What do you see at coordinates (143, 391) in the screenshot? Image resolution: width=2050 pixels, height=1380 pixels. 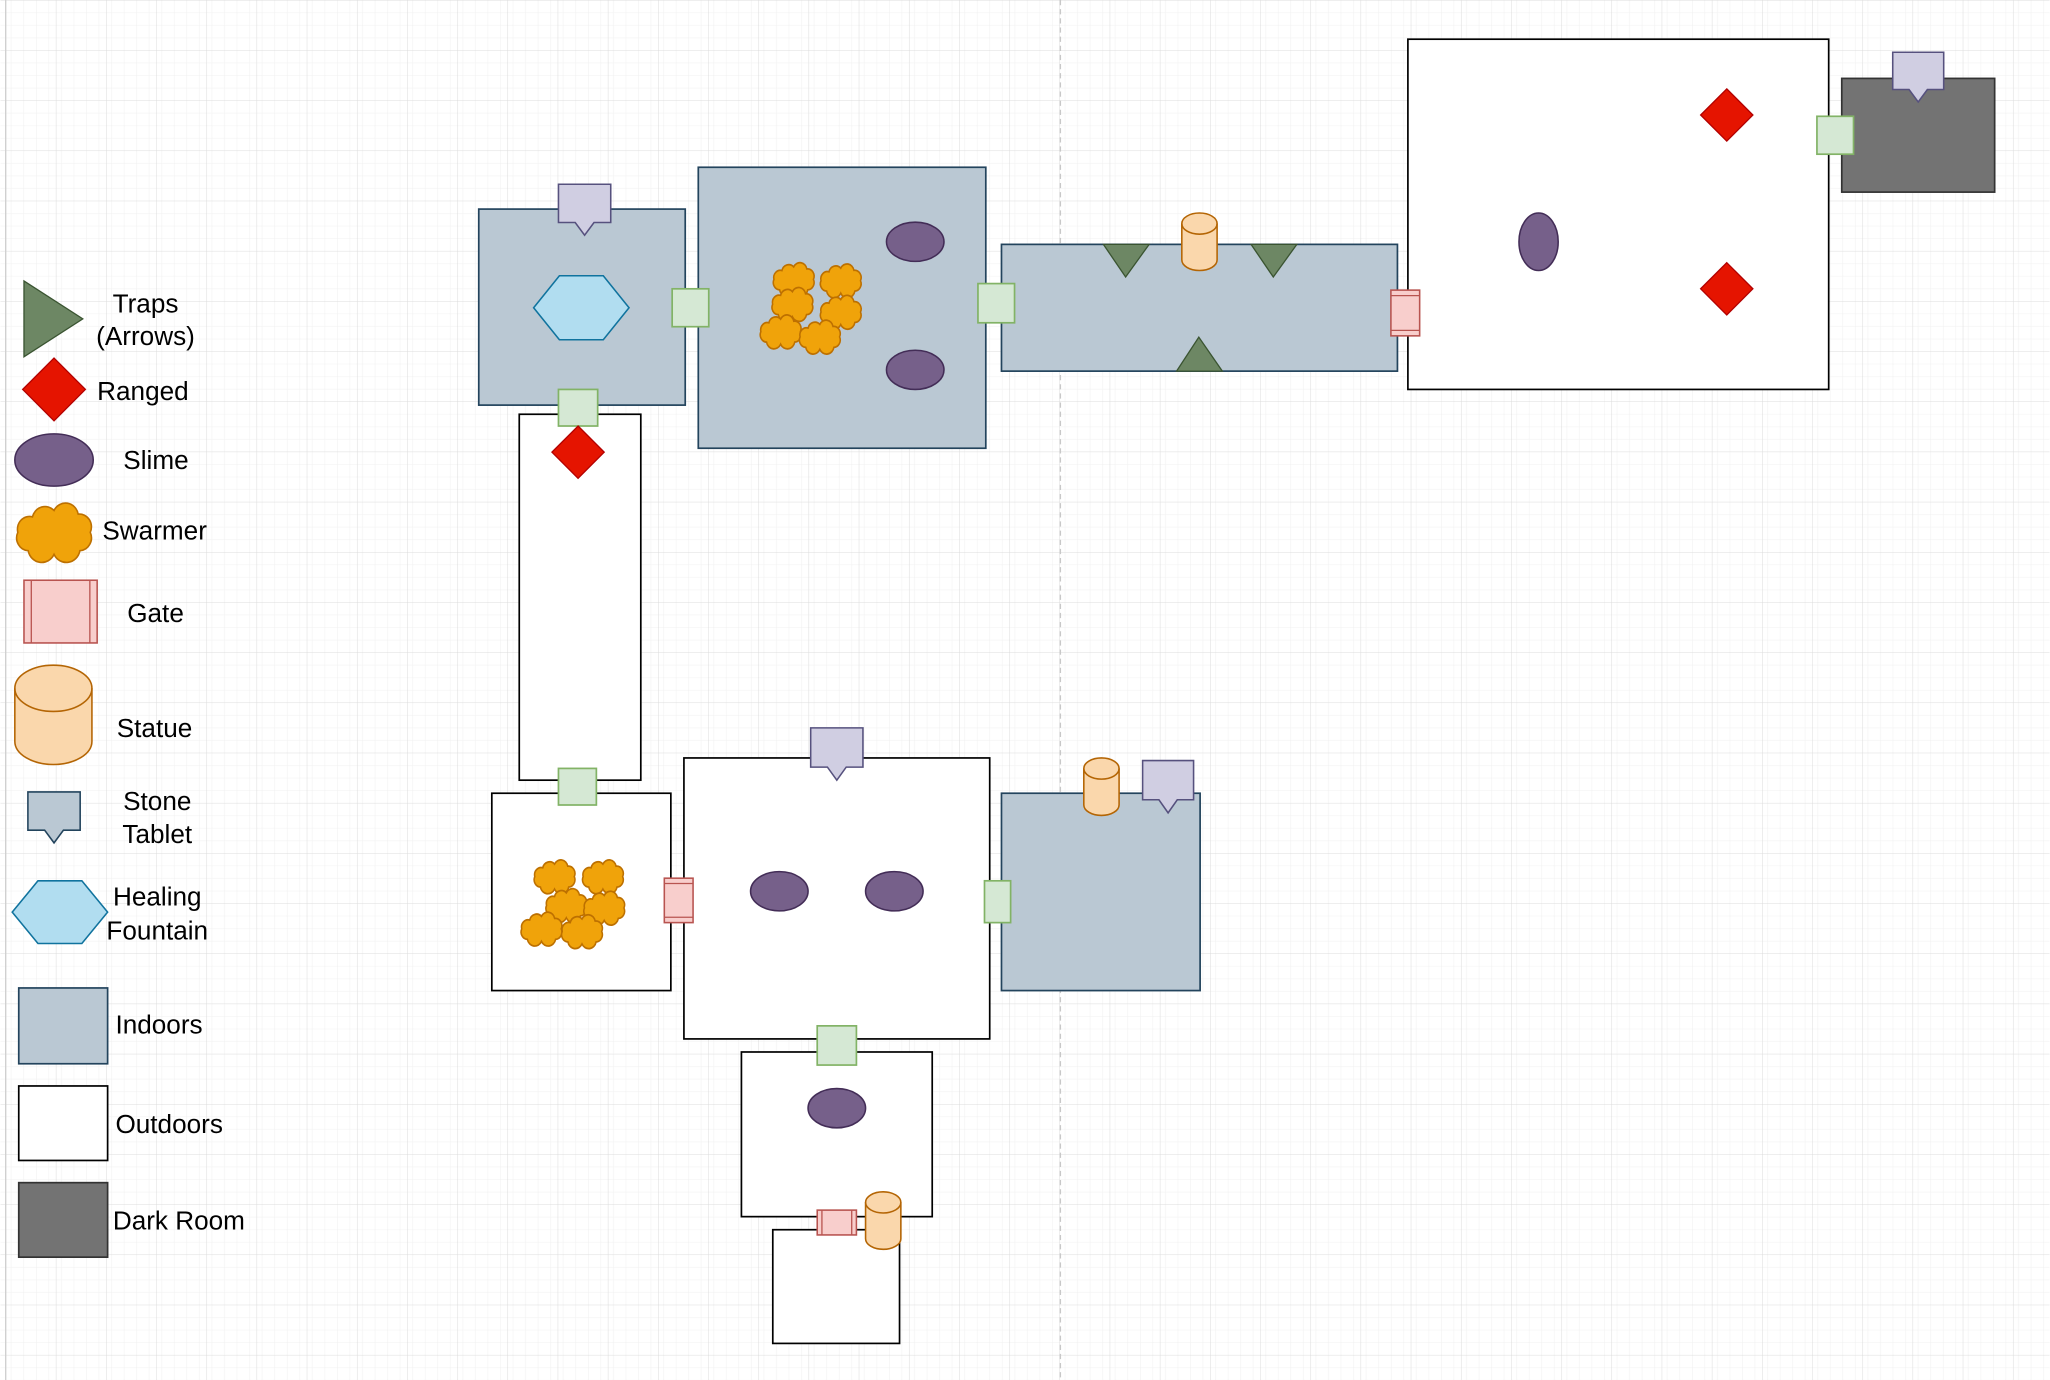 I see `legend-ranged-label: Ranged` at bounding box center [143, 391].